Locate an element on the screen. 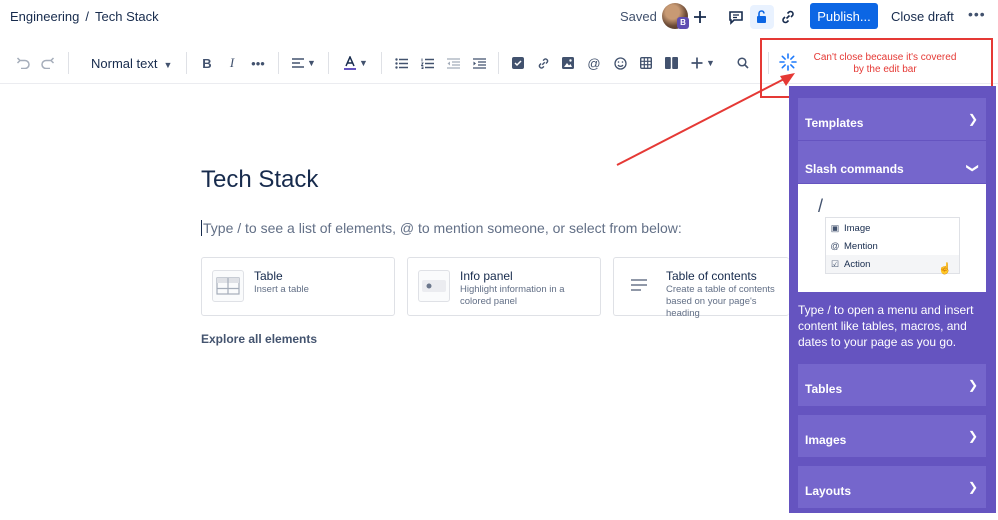 The height and width of the screenshot is (520, 998). menu-item-label: Mention is located at coordinates (861, 246).